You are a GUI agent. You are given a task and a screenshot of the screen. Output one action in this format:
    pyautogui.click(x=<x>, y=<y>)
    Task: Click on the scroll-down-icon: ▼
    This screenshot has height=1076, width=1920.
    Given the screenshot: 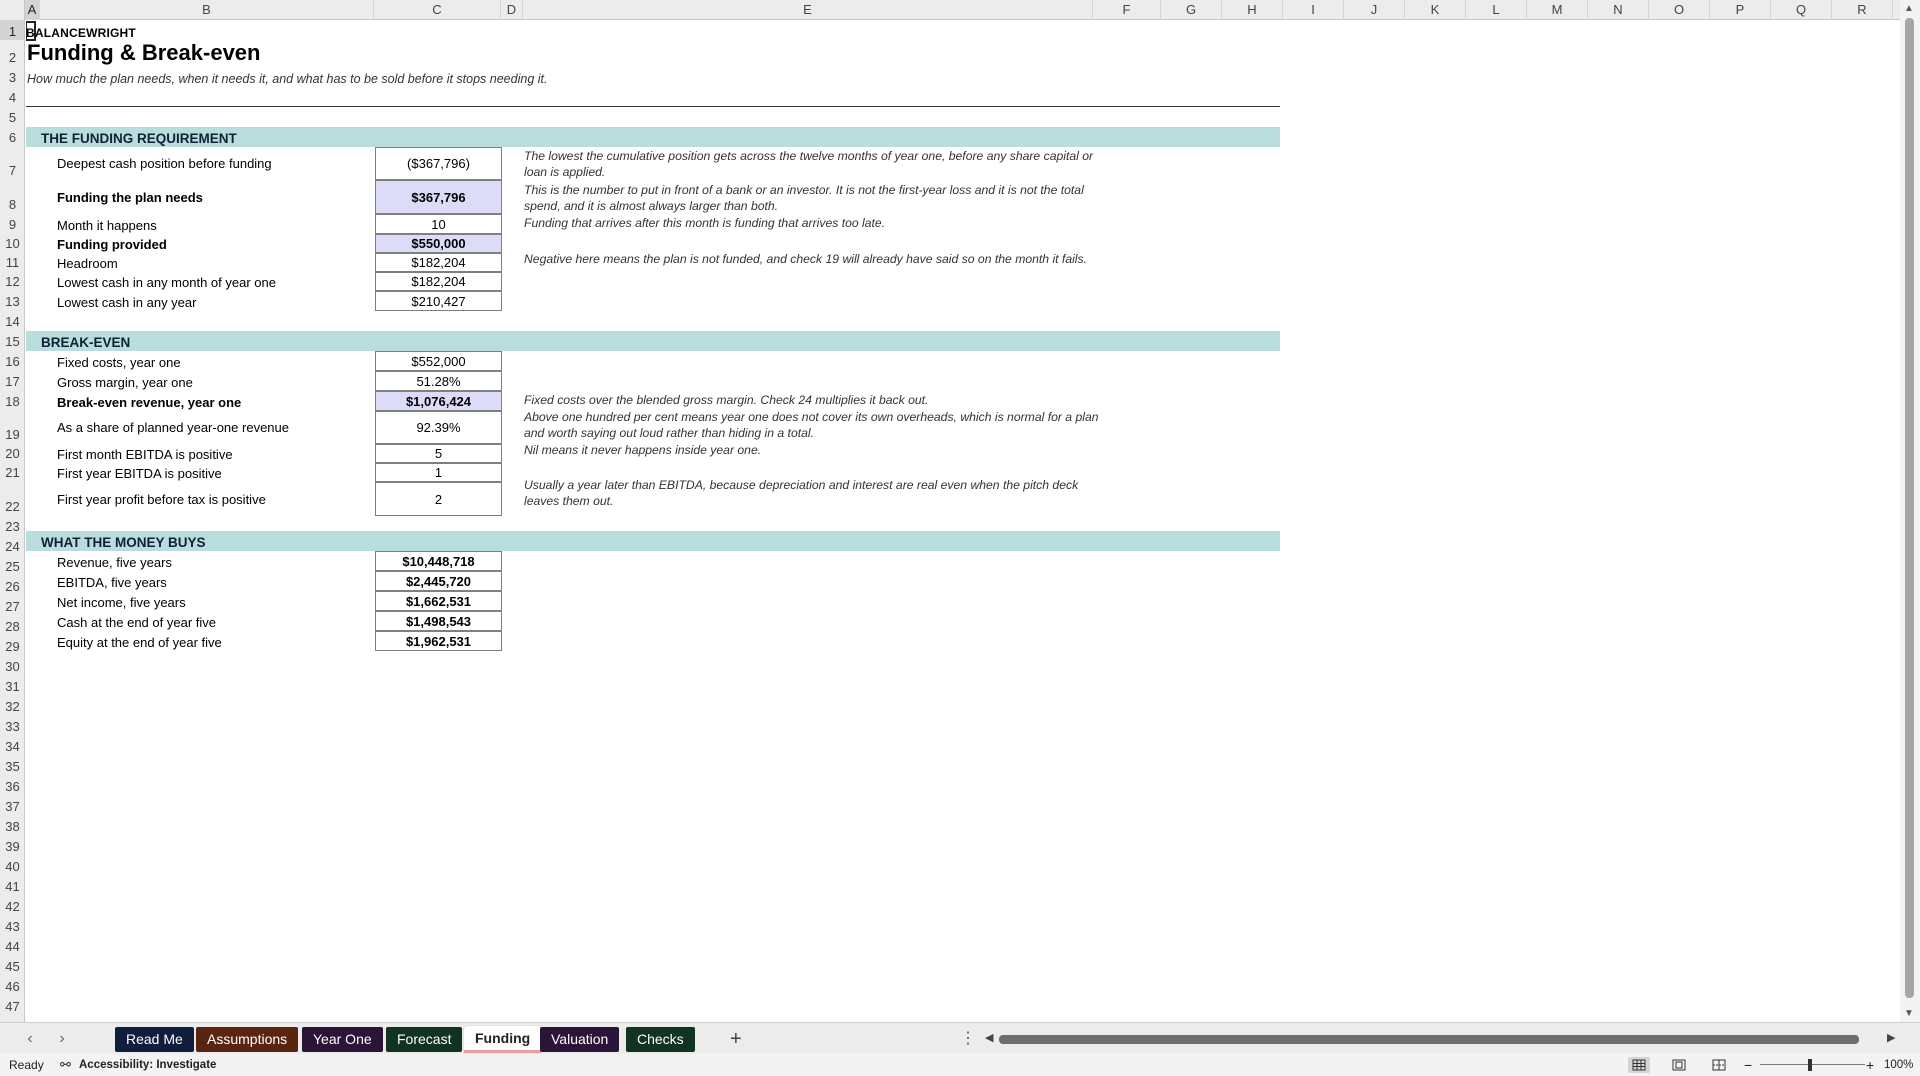 What is the action you would take?
    pyautogui.click(x=1909, y=1013)
    